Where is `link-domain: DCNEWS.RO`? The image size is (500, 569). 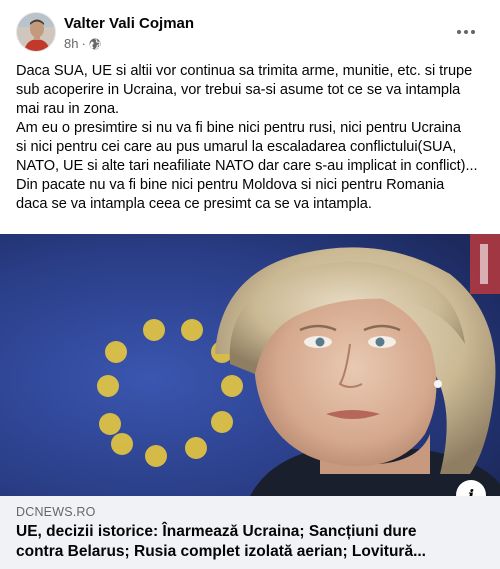
link-domain: DCNEWS.RO is located at coordinates (56, 512).